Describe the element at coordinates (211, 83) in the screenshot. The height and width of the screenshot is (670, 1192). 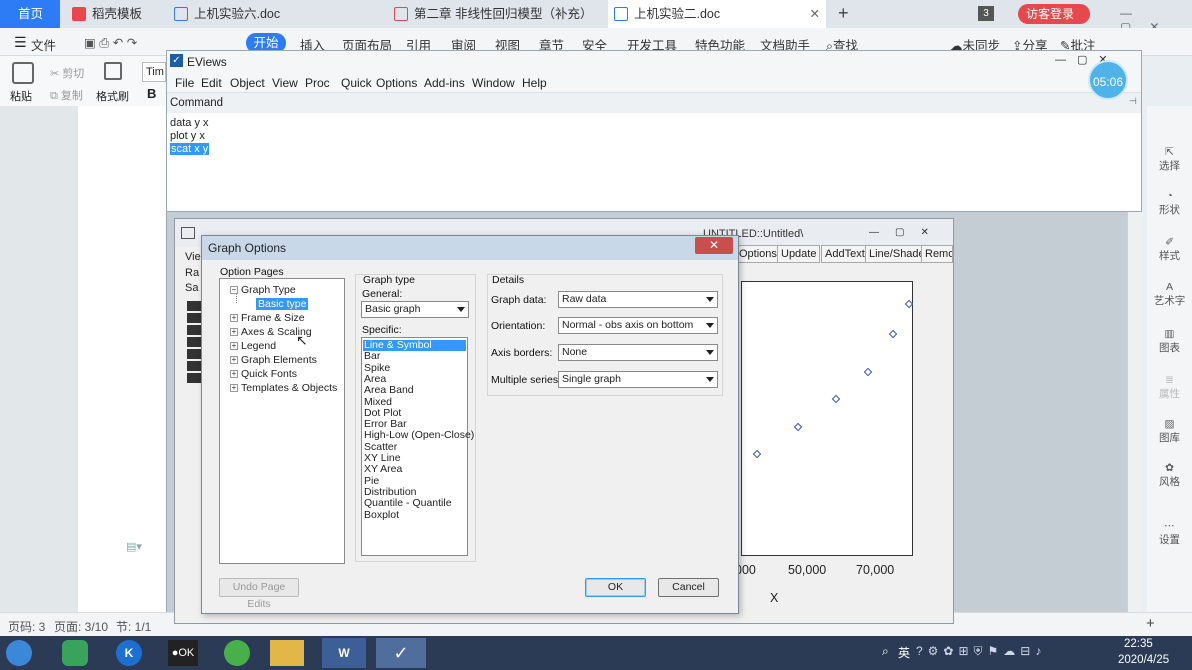
I see `eviews-menu-edit: Edit` at that location.